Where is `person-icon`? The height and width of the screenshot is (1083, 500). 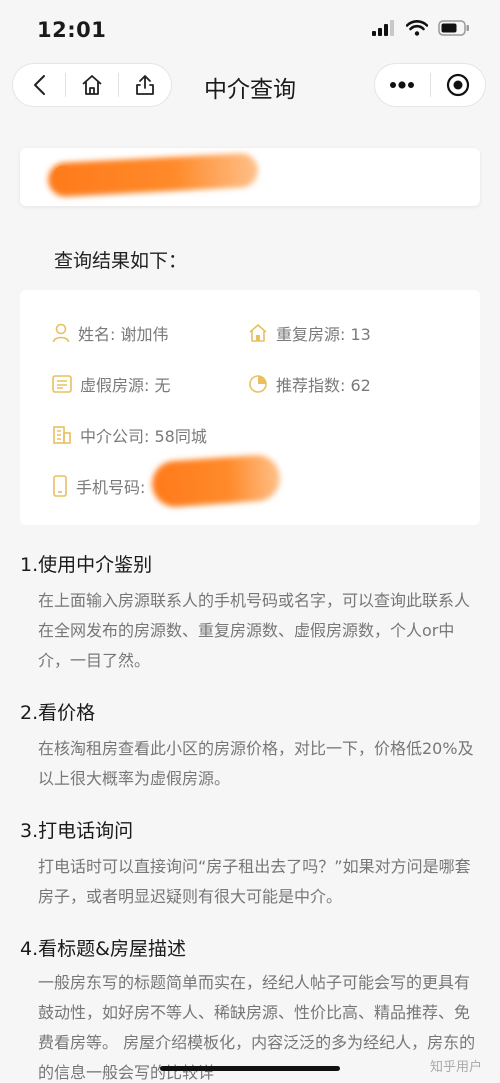 person-icon is located at coordinates (61, 333).